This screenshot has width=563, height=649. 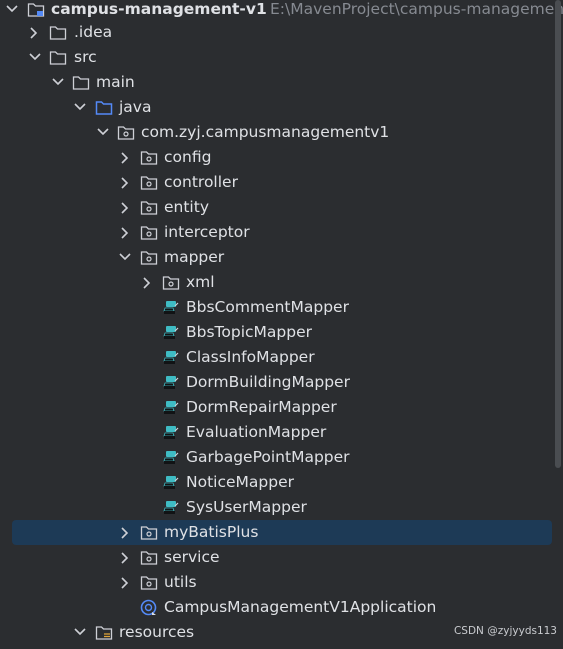 I want to click on module-folder-icon, so click(x=36, y=9).